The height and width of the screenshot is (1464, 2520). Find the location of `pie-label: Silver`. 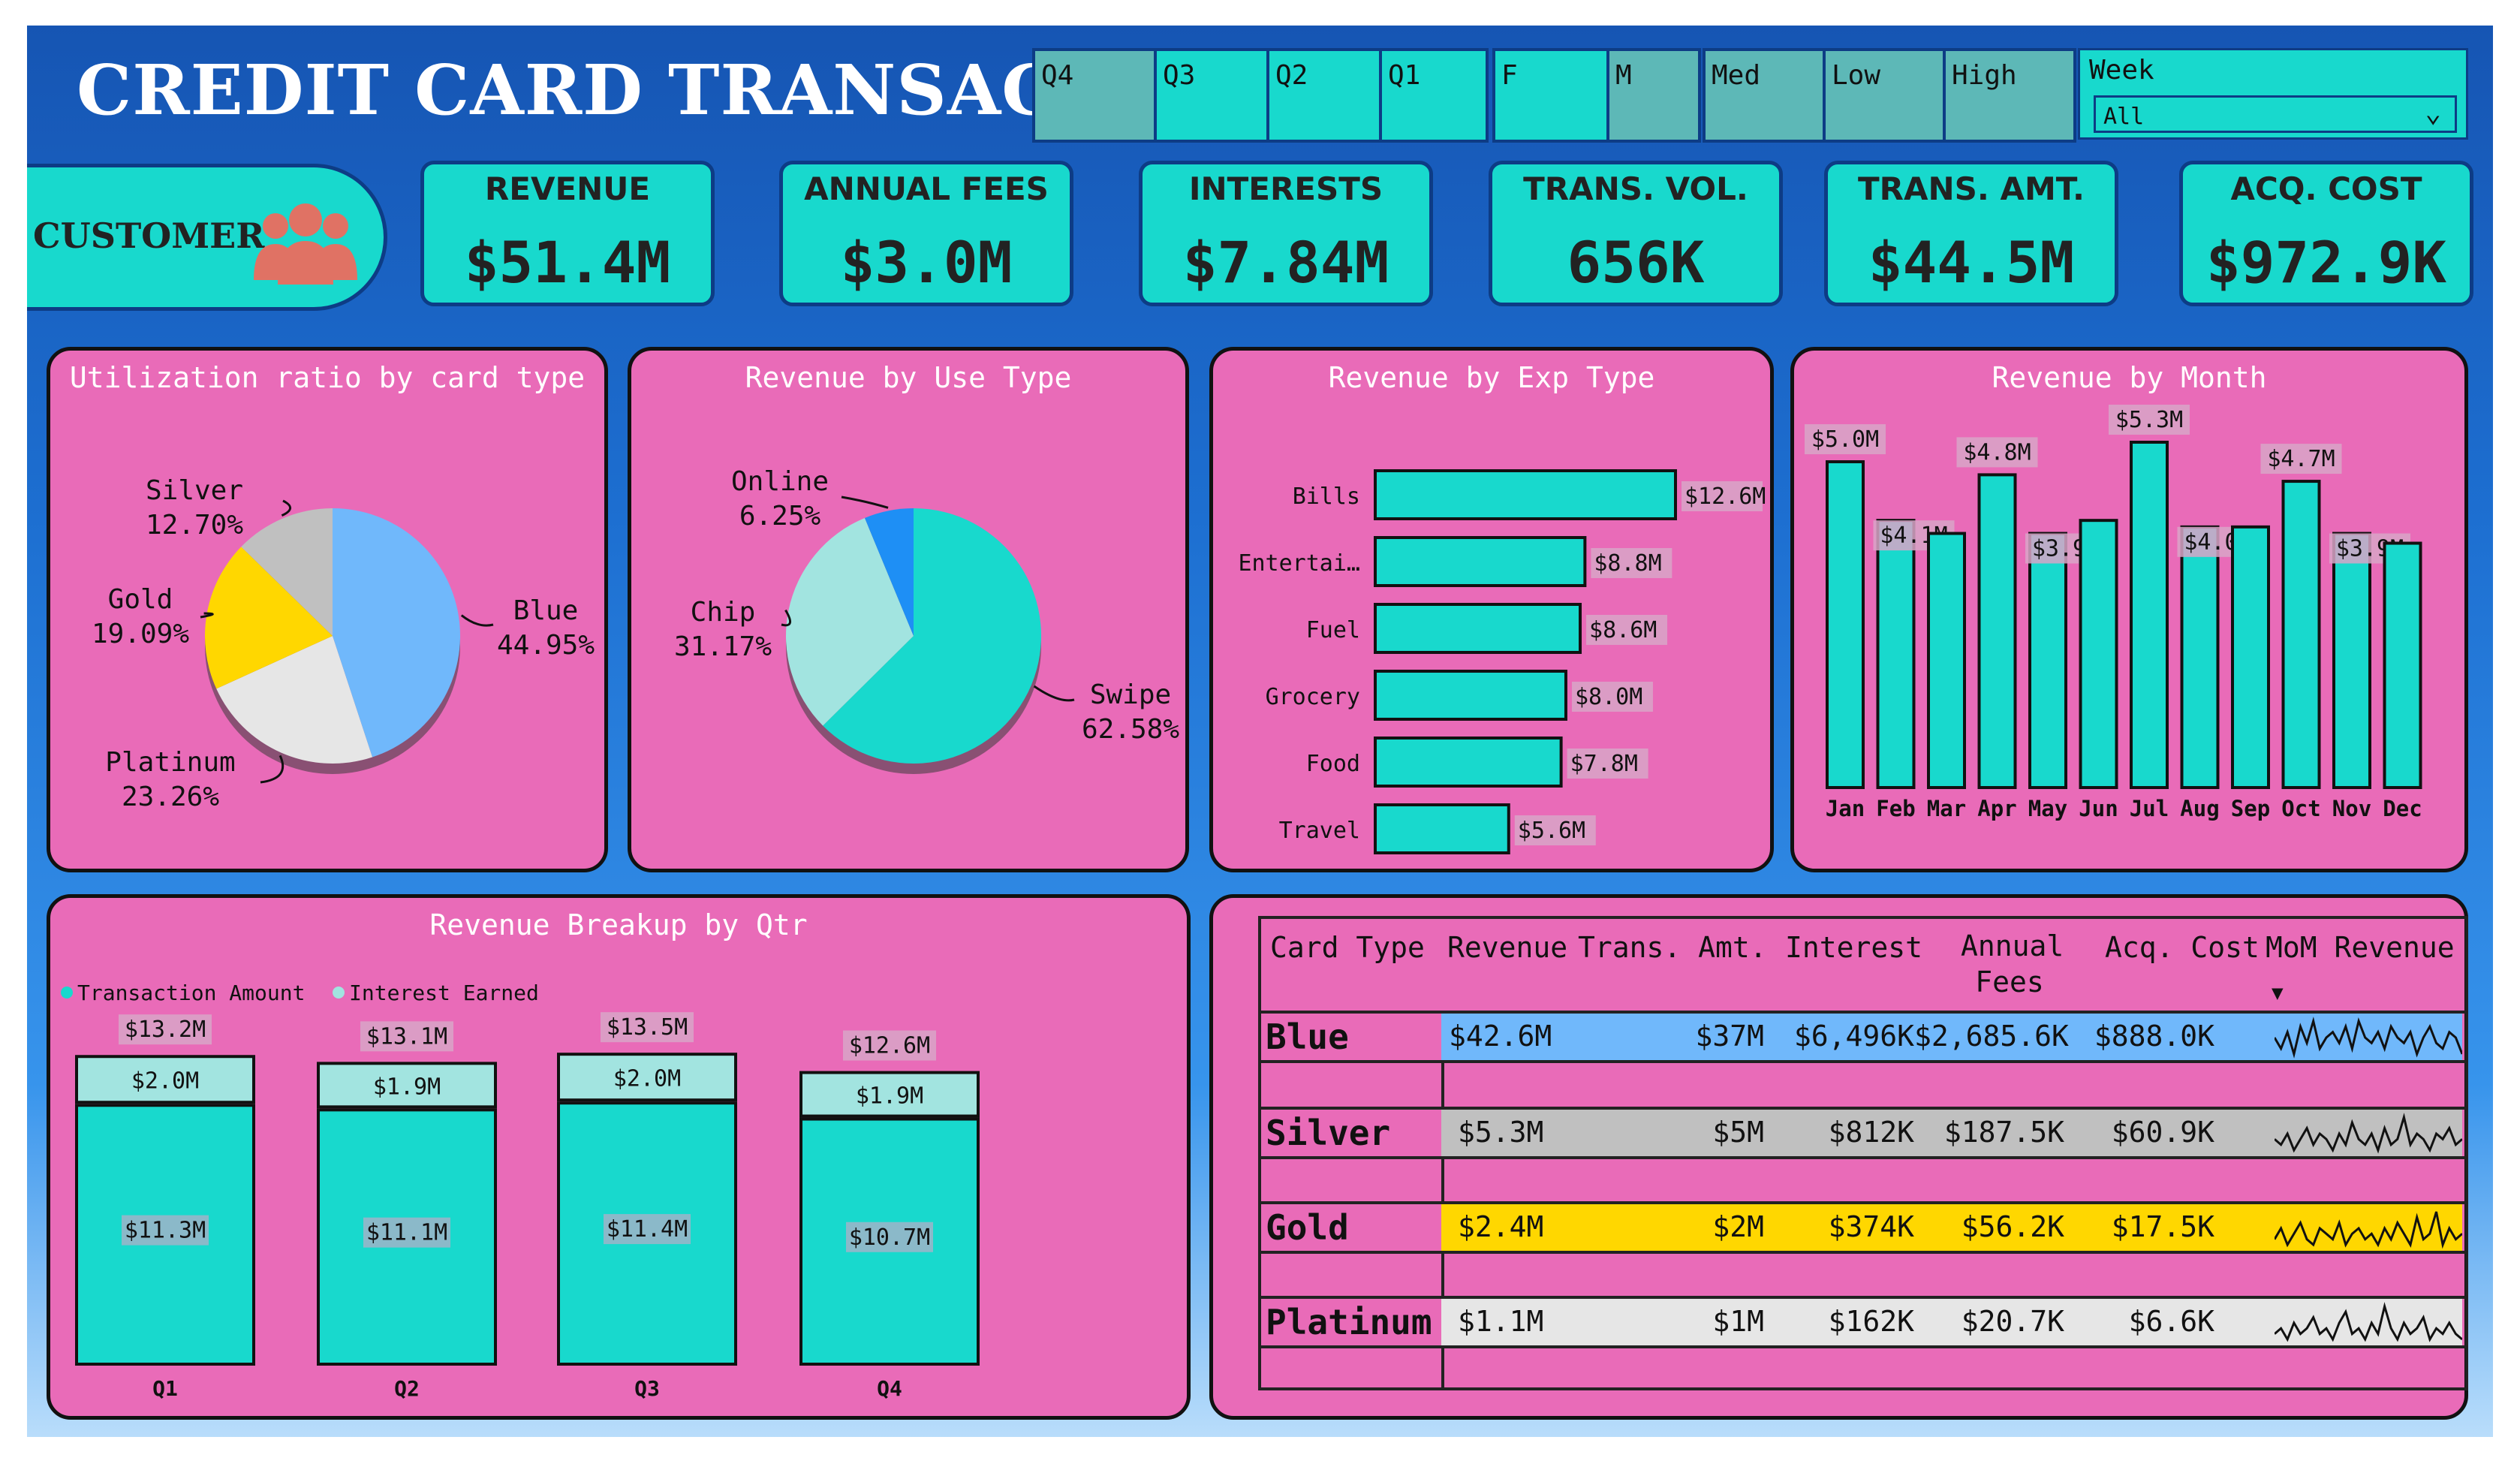

pie-label: Silver is located at coordinates (194, 491).